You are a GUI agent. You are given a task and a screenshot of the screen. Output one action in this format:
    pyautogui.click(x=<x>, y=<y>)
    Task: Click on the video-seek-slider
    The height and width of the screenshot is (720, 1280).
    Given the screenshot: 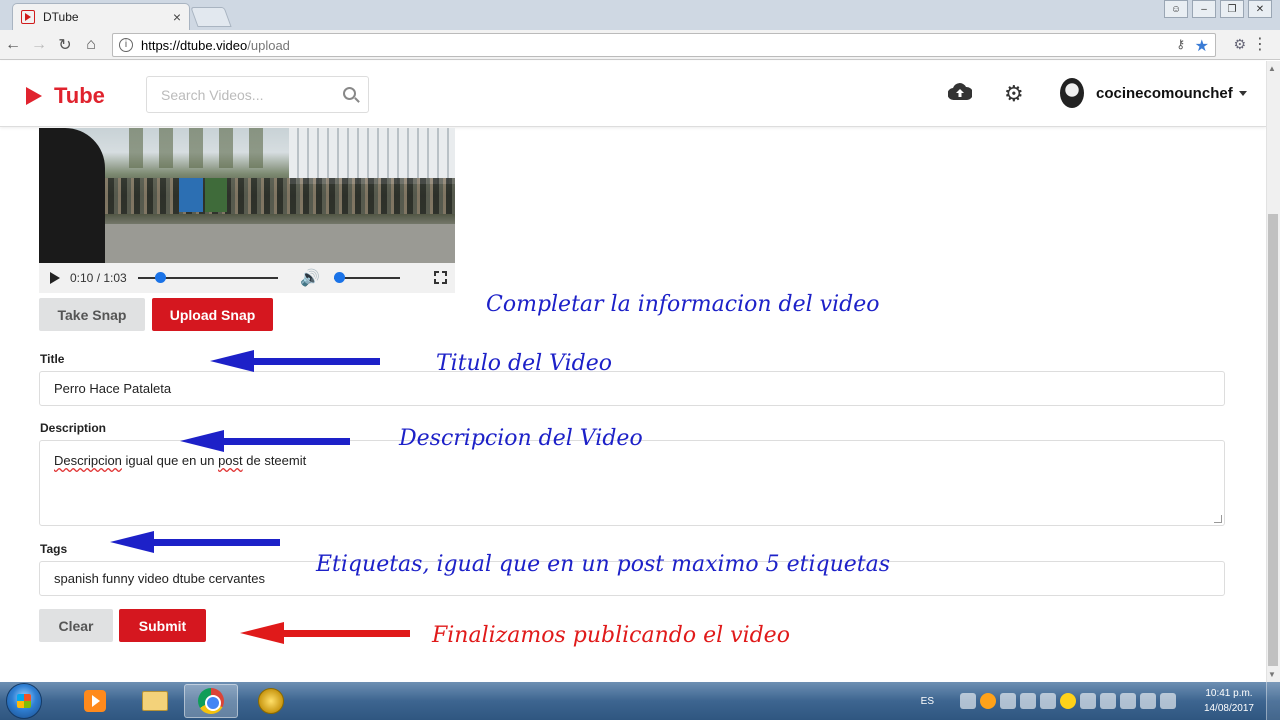 What is the action you would take?
    pyautogui.click(x=208, y=277)
    